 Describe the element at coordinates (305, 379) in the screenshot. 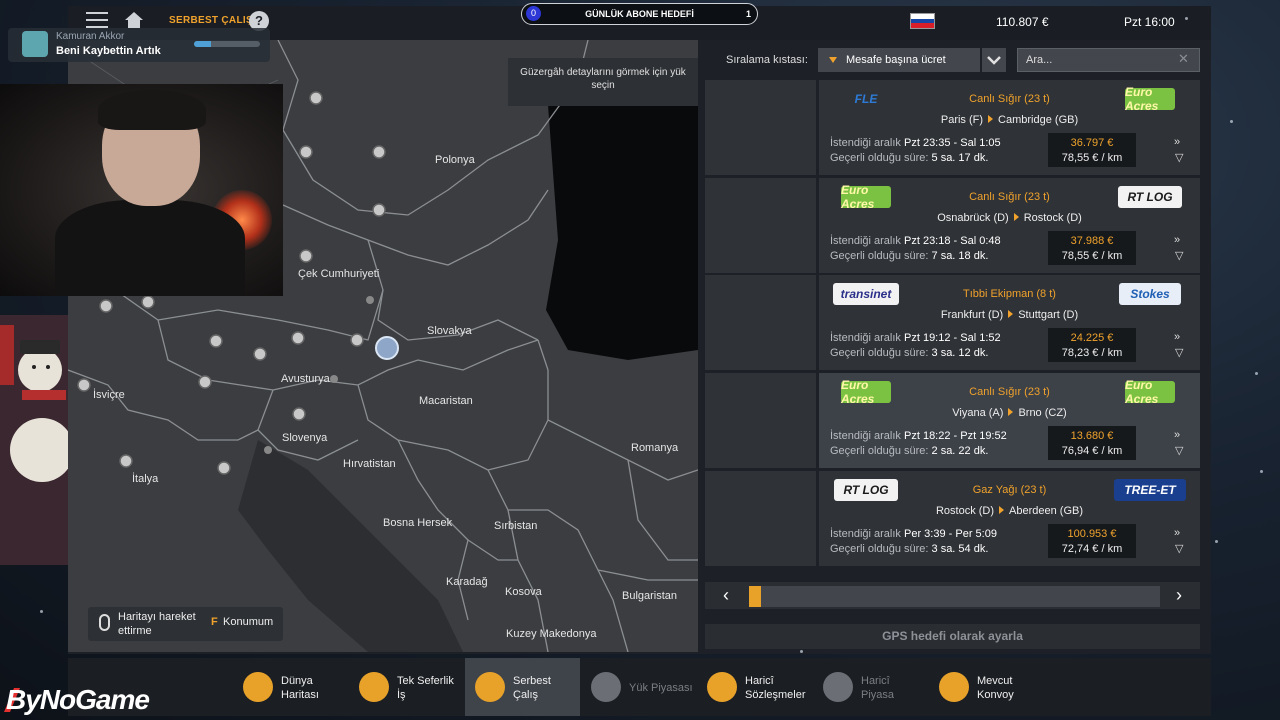

I see `country-label: Avusturya` at that location.